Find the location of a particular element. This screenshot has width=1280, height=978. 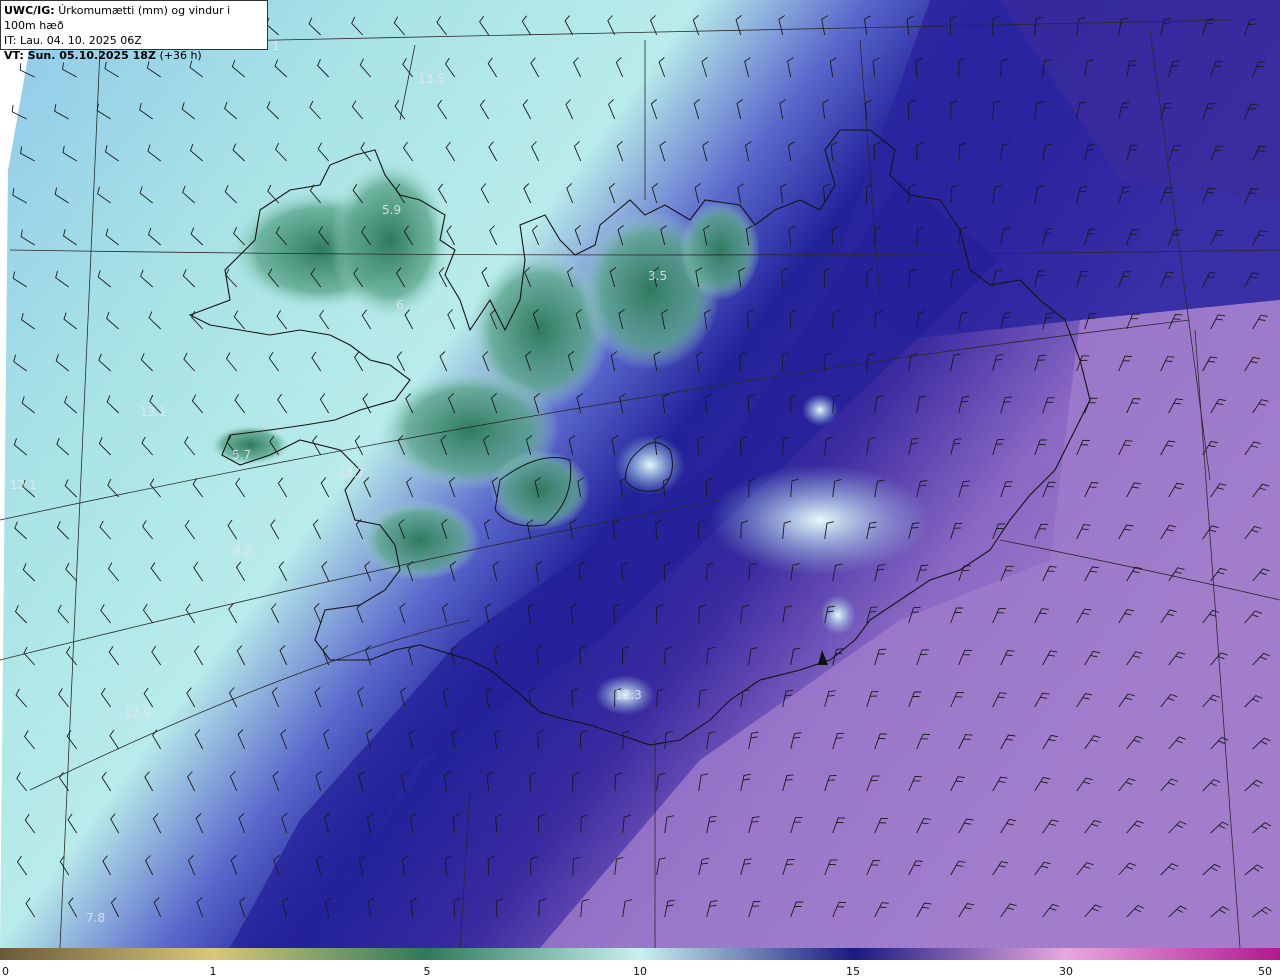

map-label: 13.1 is located at coordinates (153, 412).